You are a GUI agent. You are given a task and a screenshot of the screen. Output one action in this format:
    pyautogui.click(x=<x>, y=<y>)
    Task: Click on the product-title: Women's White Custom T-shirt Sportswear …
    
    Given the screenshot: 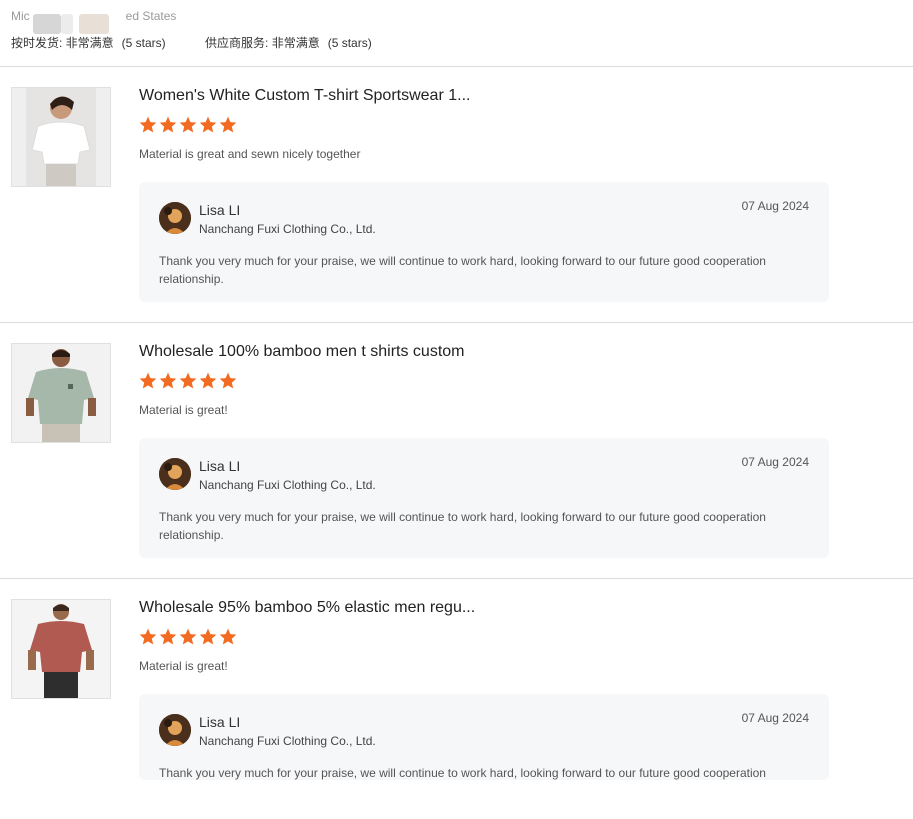 What is the action you would take?
    pyautogui.click(x=304, y=96)
    